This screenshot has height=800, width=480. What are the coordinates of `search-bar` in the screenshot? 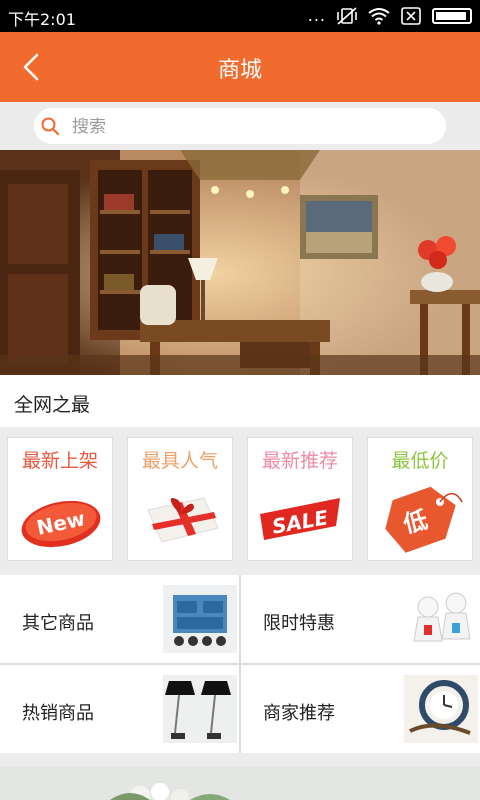 It's located at (240, 126).